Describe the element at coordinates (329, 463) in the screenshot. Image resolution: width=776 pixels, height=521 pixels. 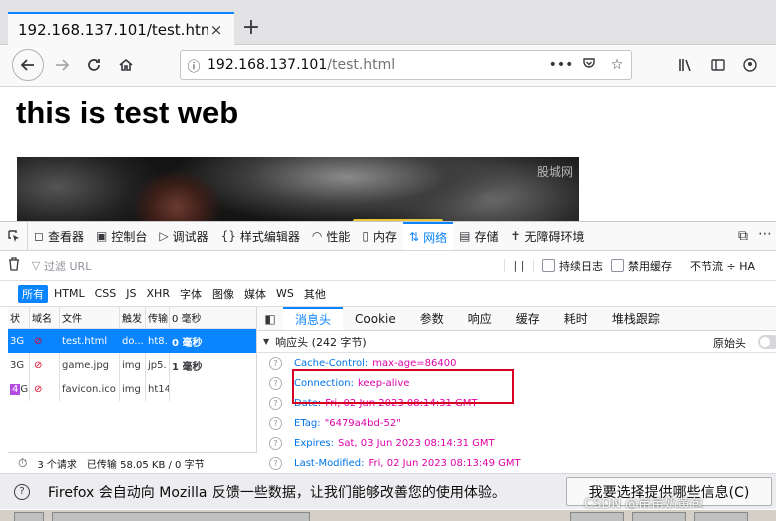
I see `header-name: Last-Modified:` at that location.